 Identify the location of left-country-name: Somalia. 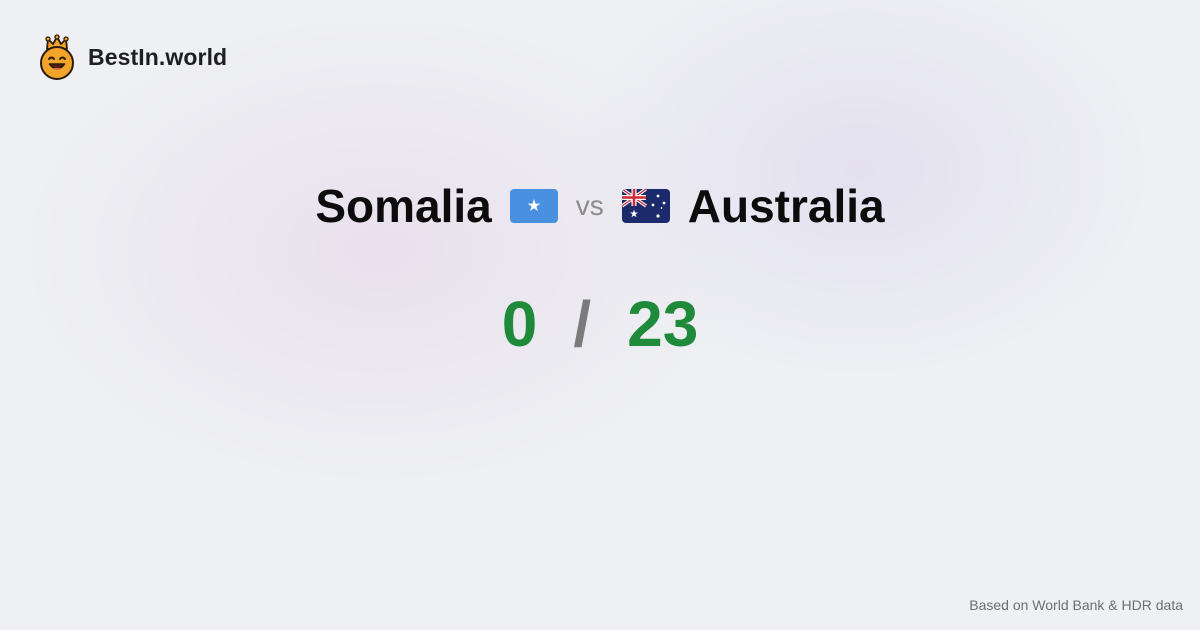
(403, 206).